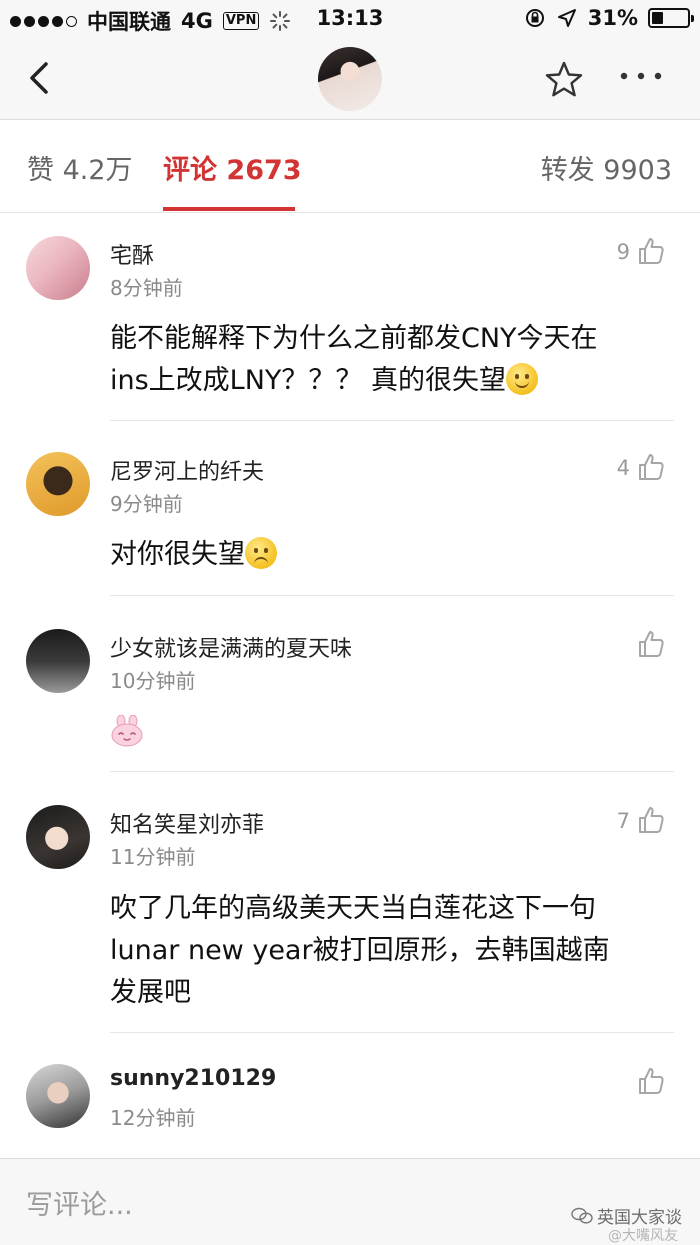  What do you see at coordinates (42, 78) in the screenshot?
I see `chevron-left-icon` at bounding box center [42, 78].